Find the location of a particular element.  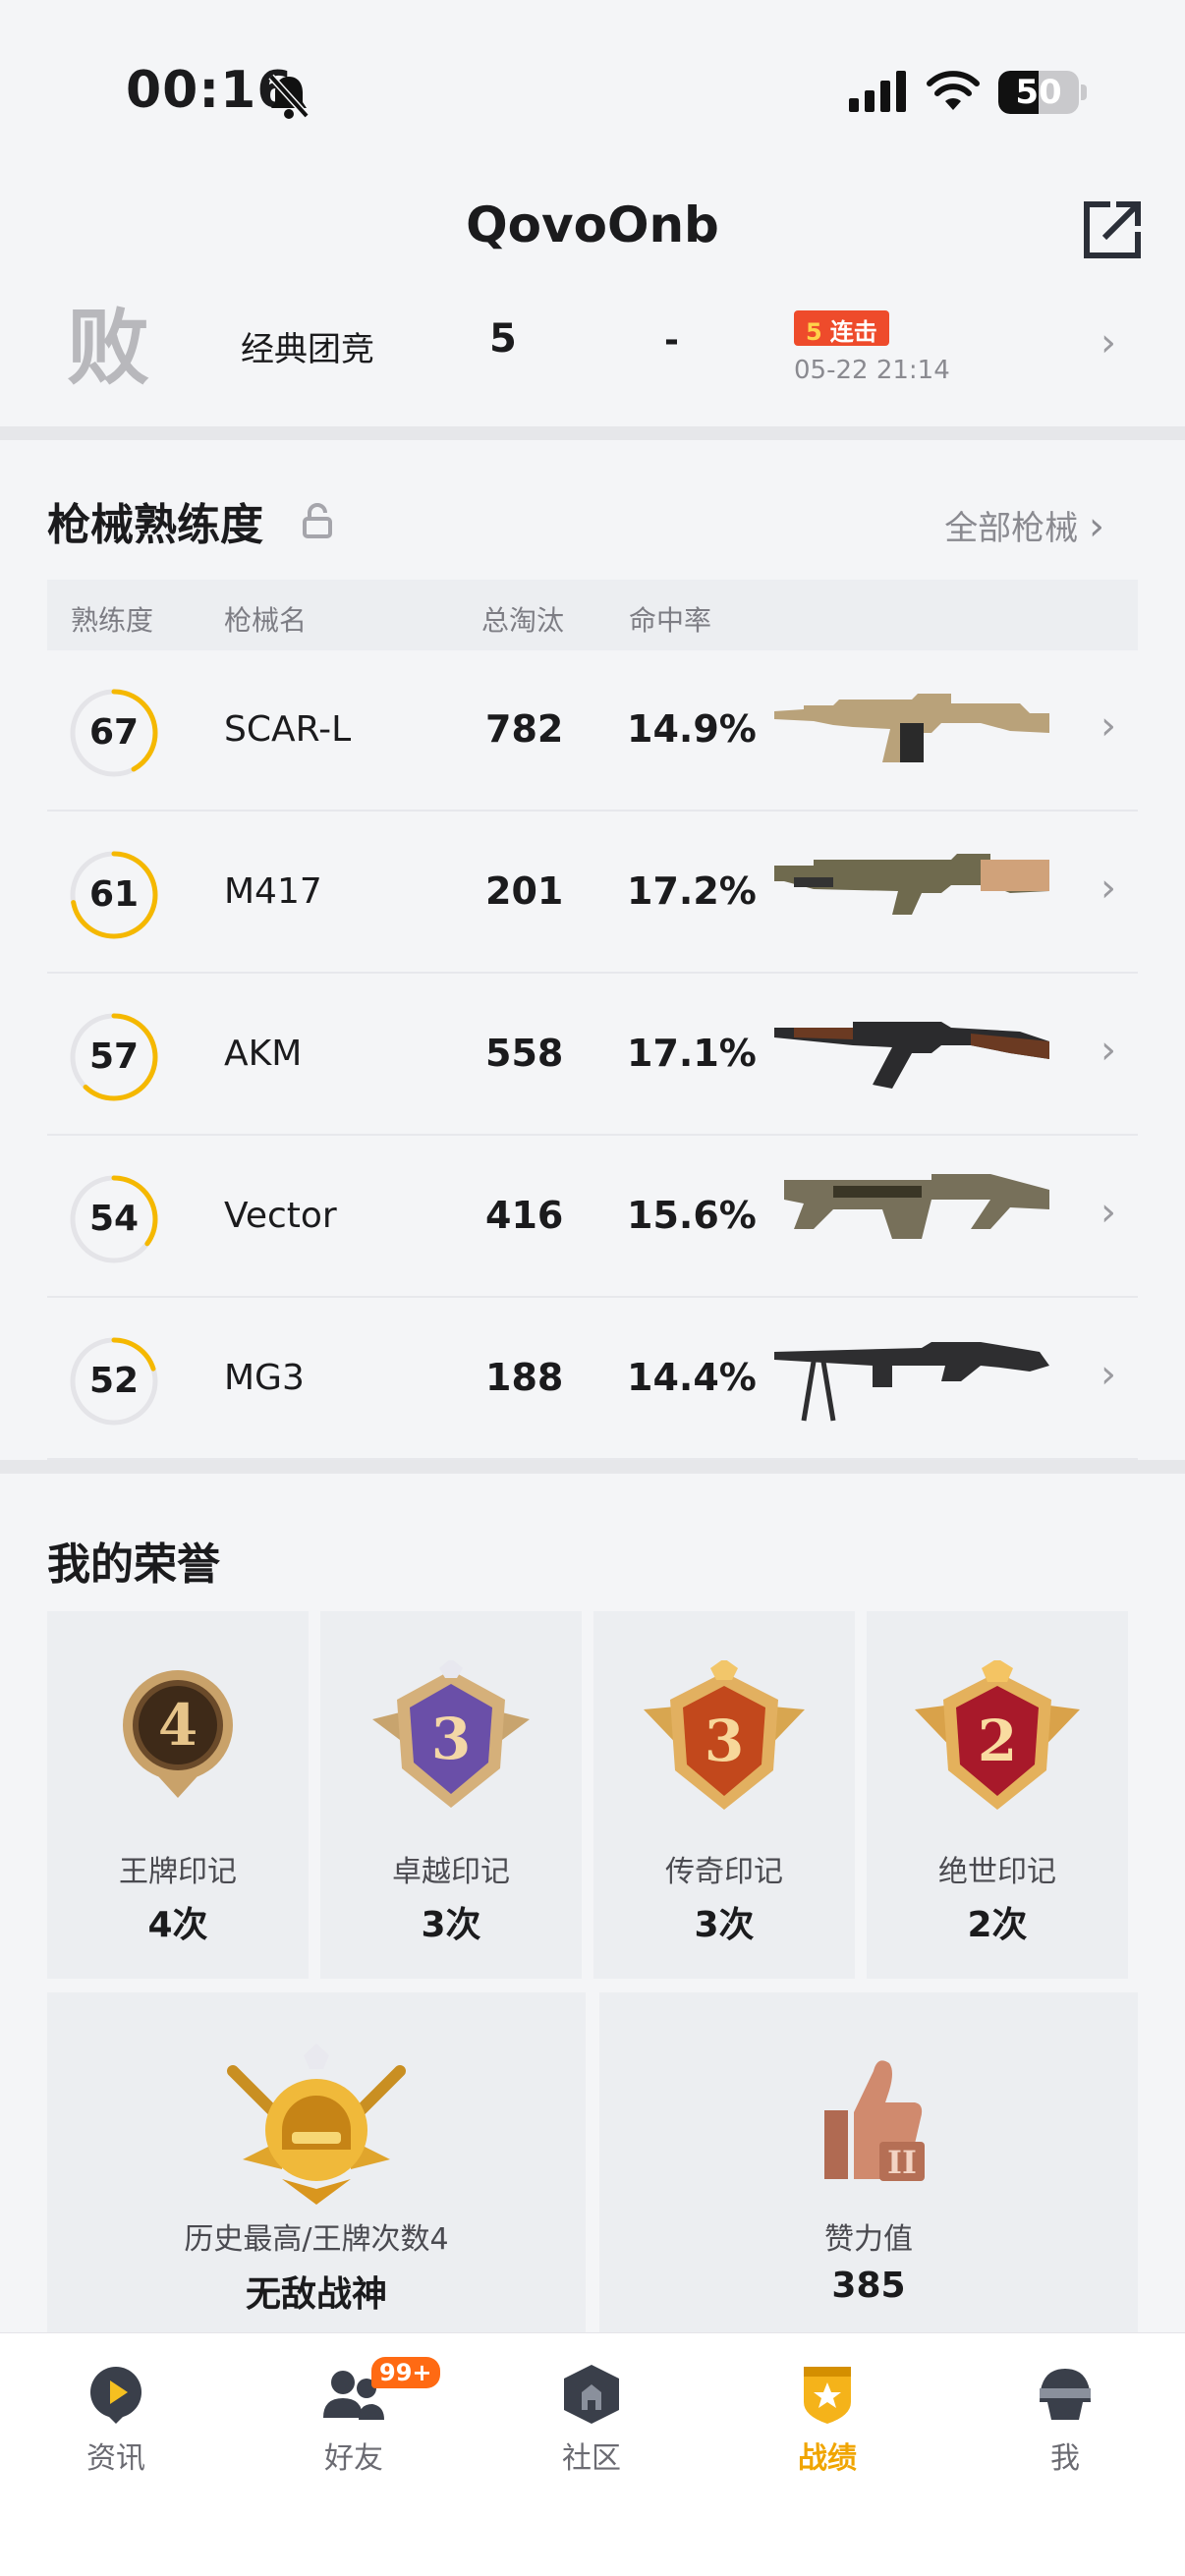

mastery-value: 67 is located at coordinates (114, 732).